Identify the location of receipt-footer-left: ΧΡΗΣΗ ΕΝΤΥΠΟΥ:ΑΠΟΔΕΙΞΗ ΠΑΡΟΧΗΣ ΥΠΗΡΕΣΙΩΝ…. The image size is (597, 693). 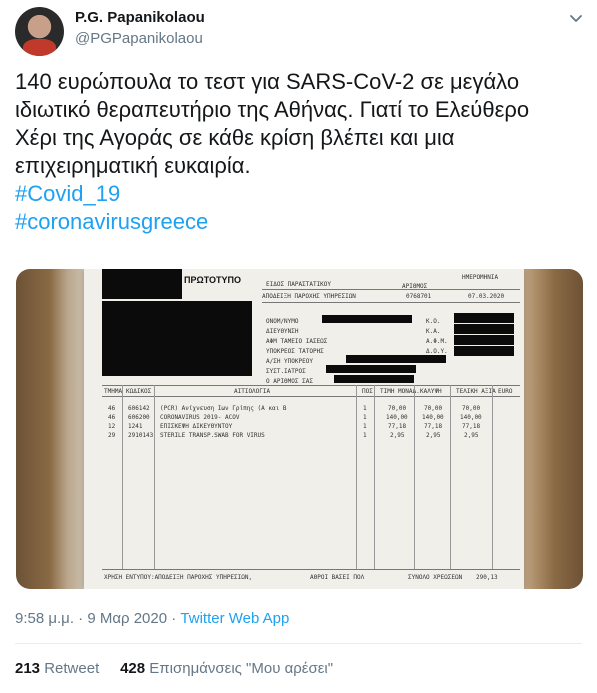
(178, 577).